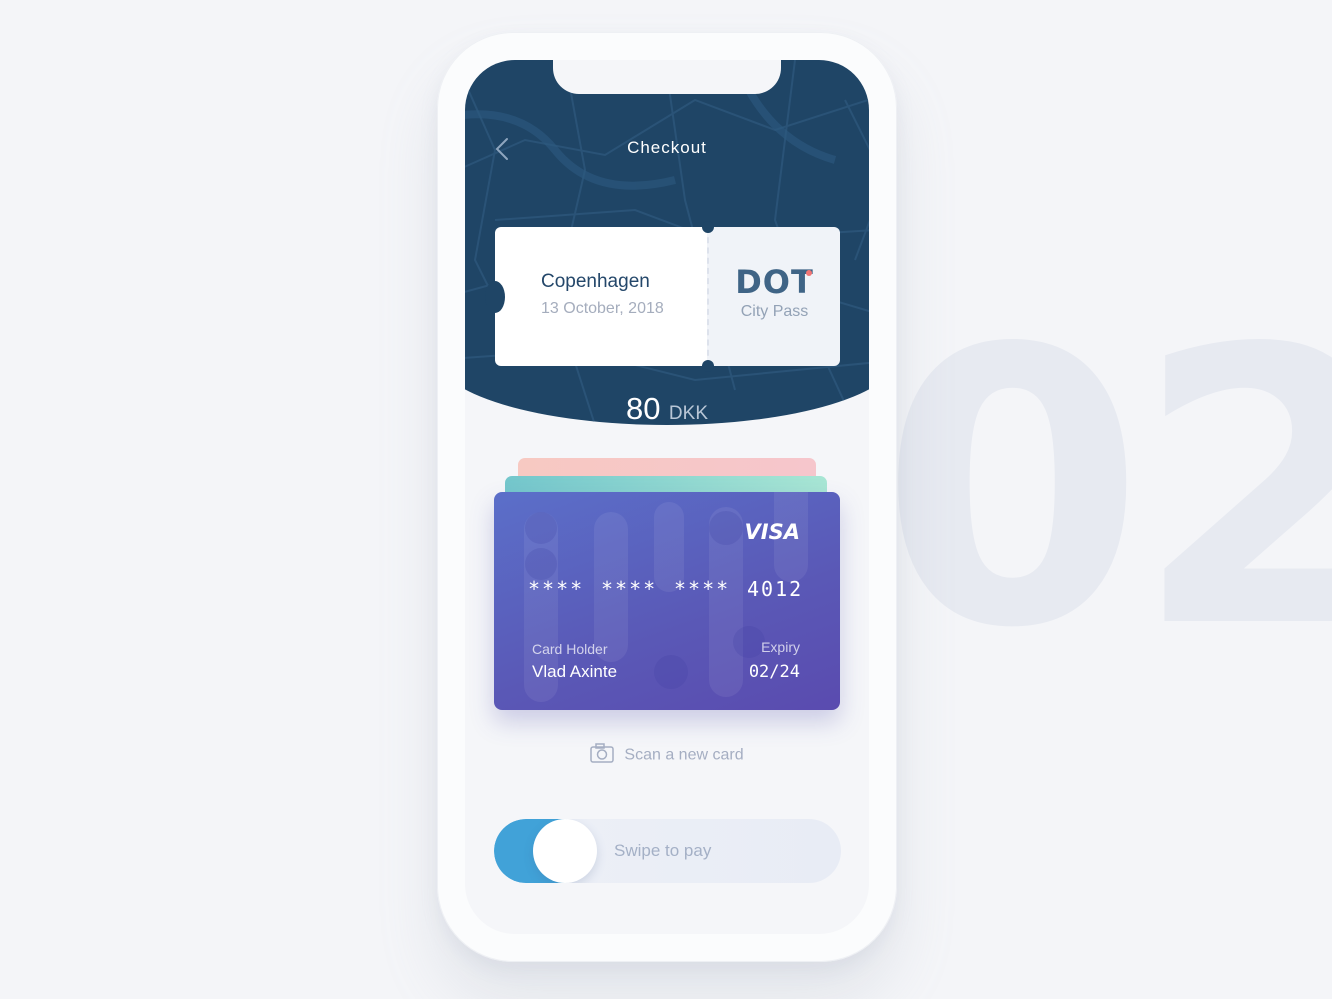  Describe the element at coordinates (684, 755) in the screenshot. I see `scan-label: Scan a new card` at that location.